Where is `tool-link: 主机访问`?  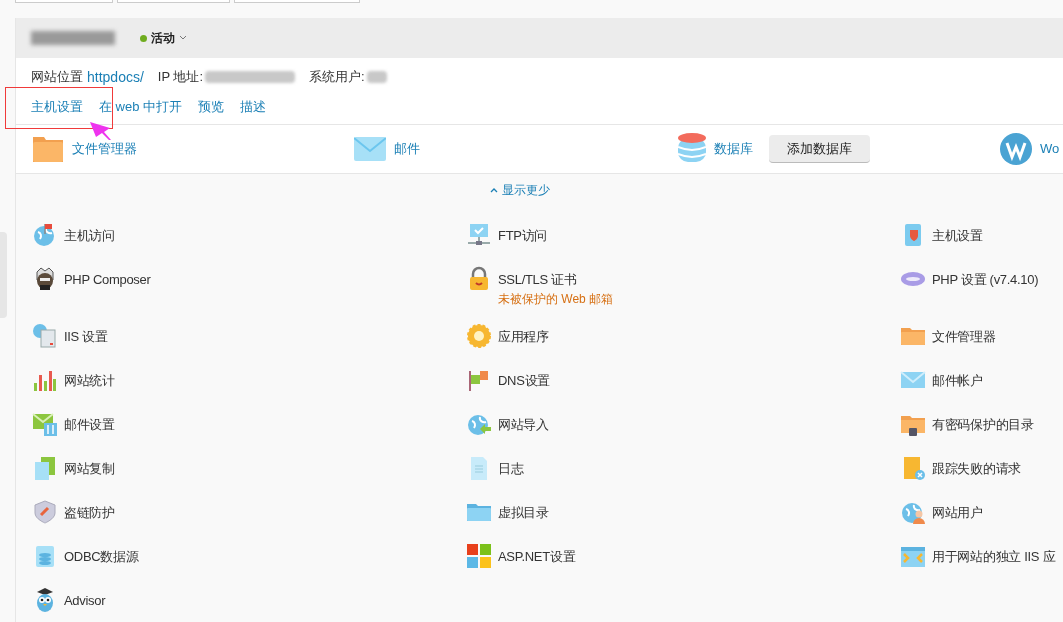
tool-link: 主机访问 is located at coordinates (89, 236).